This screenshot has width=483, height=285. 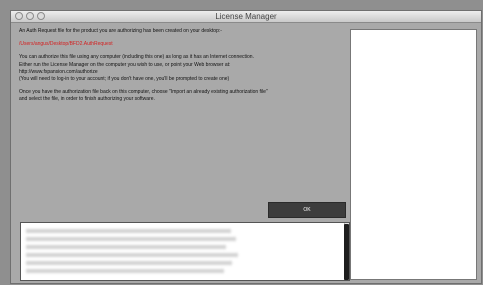 I want to click on auth-request-file-path: /Users/angus/Desktop/BFD2.AuthRequest, so click(x=66, y=44).